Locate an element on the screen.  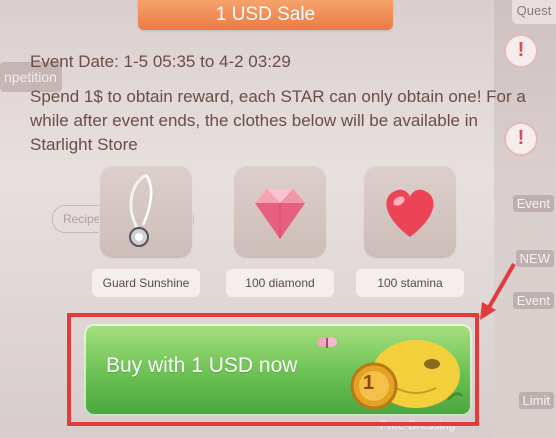
background-free-dressing: Free Dressing is located at coordinates (418, 425).